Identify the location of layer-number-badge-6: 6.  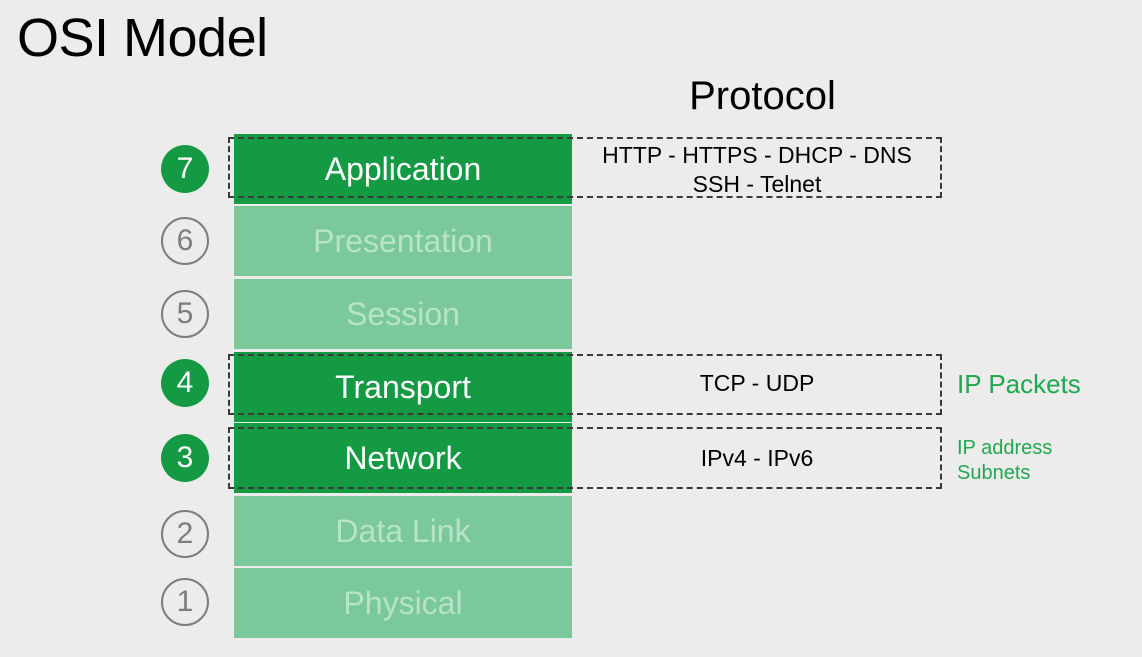
(185, 241).